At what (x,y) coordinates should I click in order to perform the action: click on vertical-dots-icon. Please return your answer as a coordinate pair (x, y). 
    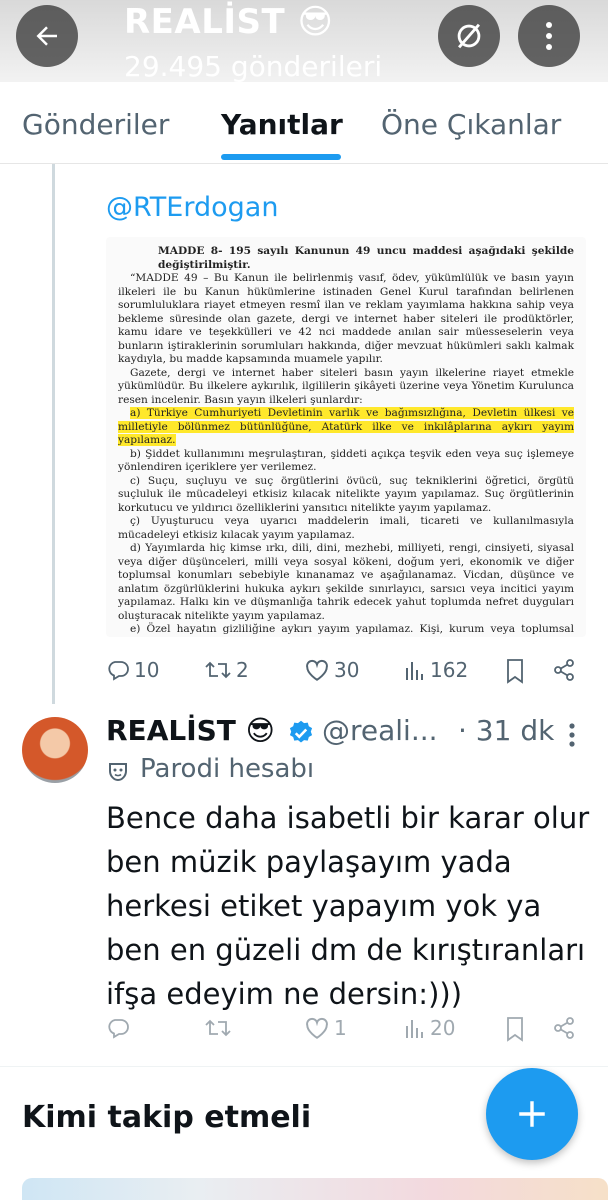
    Looking at the image, I should click on (549, 36).